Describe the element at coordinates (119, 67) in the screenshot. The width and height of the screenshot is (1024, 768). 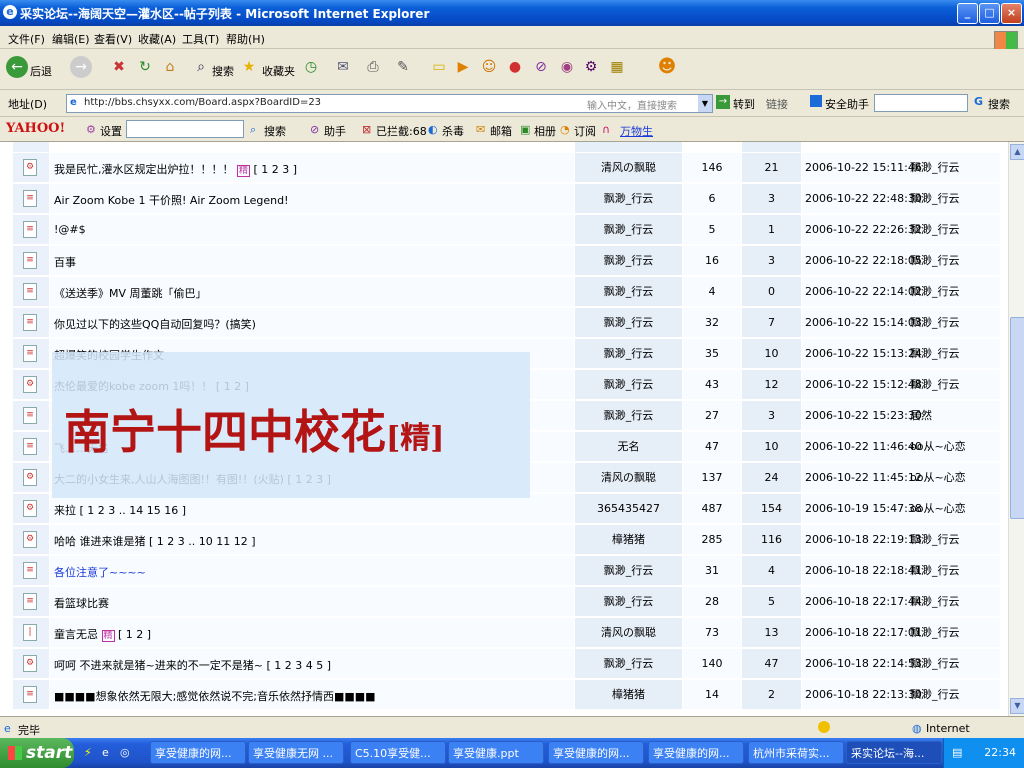
I see `stop-icon: ✖` at that location.